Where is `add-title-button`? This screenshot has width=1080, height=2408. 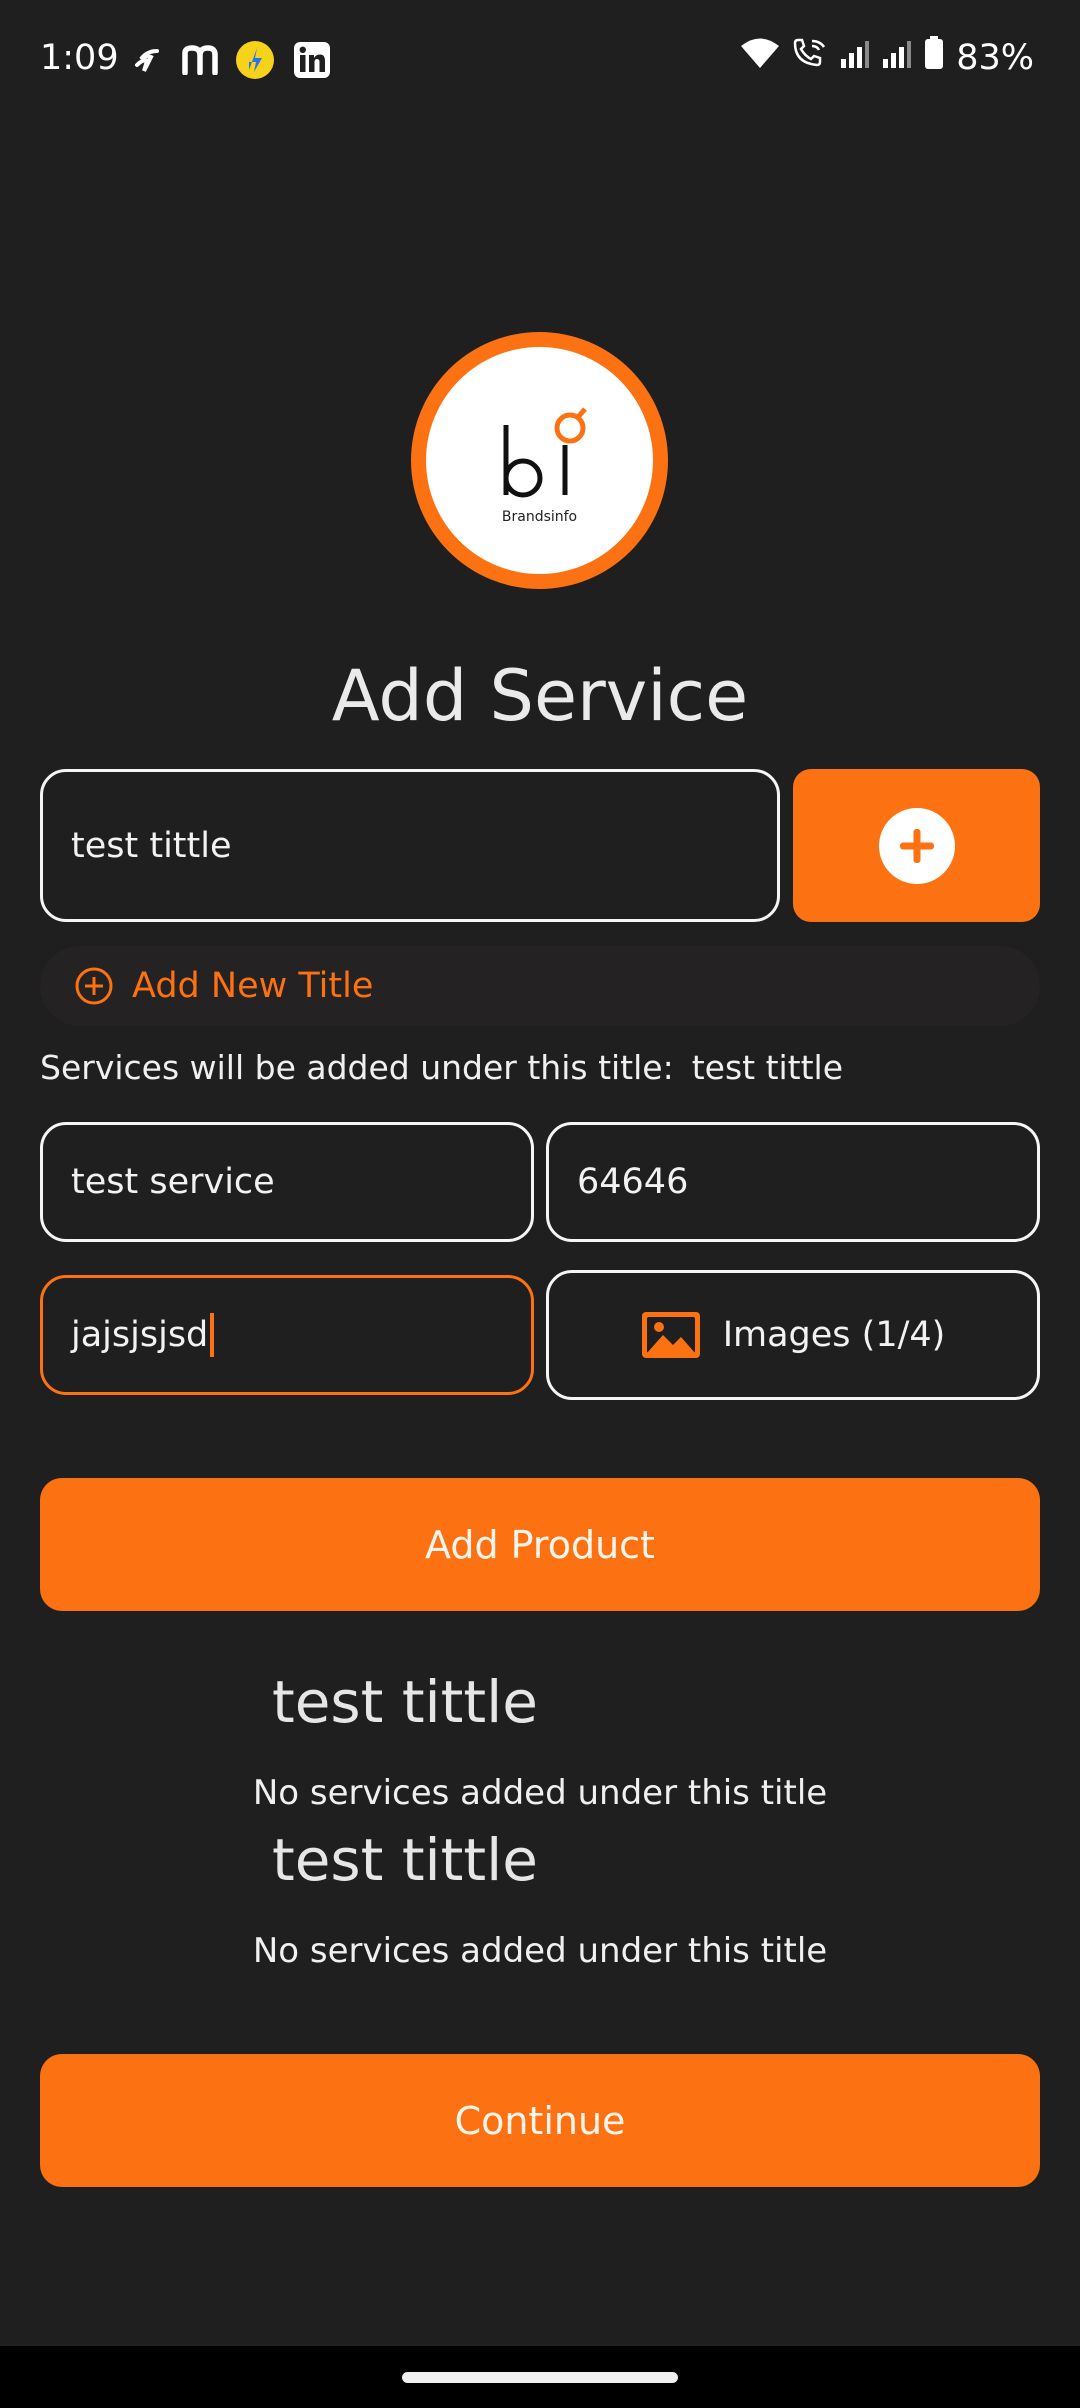 add-title-button is located at coordinates (916, 845).